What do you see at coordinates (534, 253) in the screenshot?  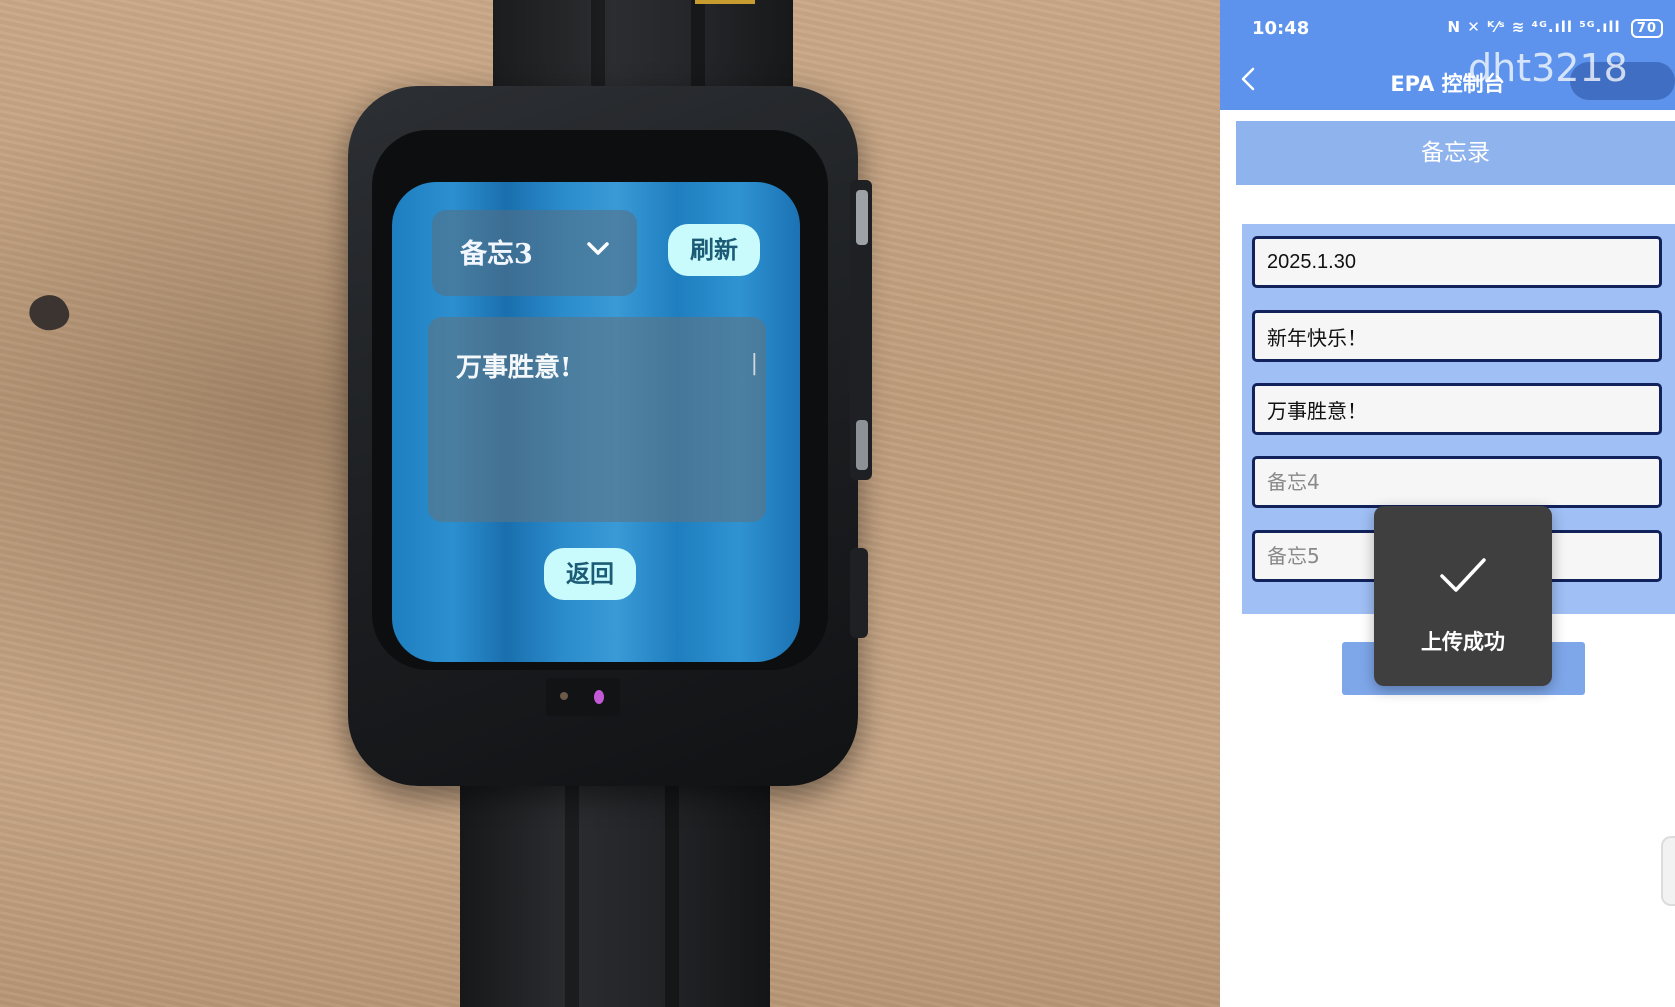 I see `memo-select-dropdown: 备忘3` at bounding box center [534, 253].